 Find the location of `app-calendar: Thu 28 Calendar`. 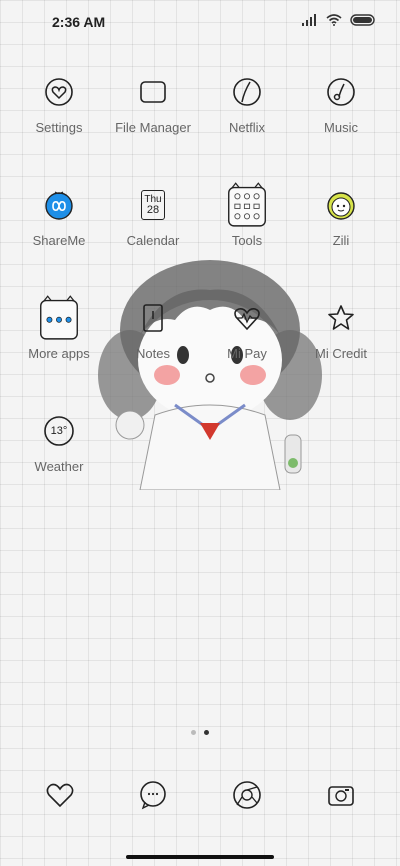

app-calendar: Thu 28 Calendar is located at coordinates (153, 225).